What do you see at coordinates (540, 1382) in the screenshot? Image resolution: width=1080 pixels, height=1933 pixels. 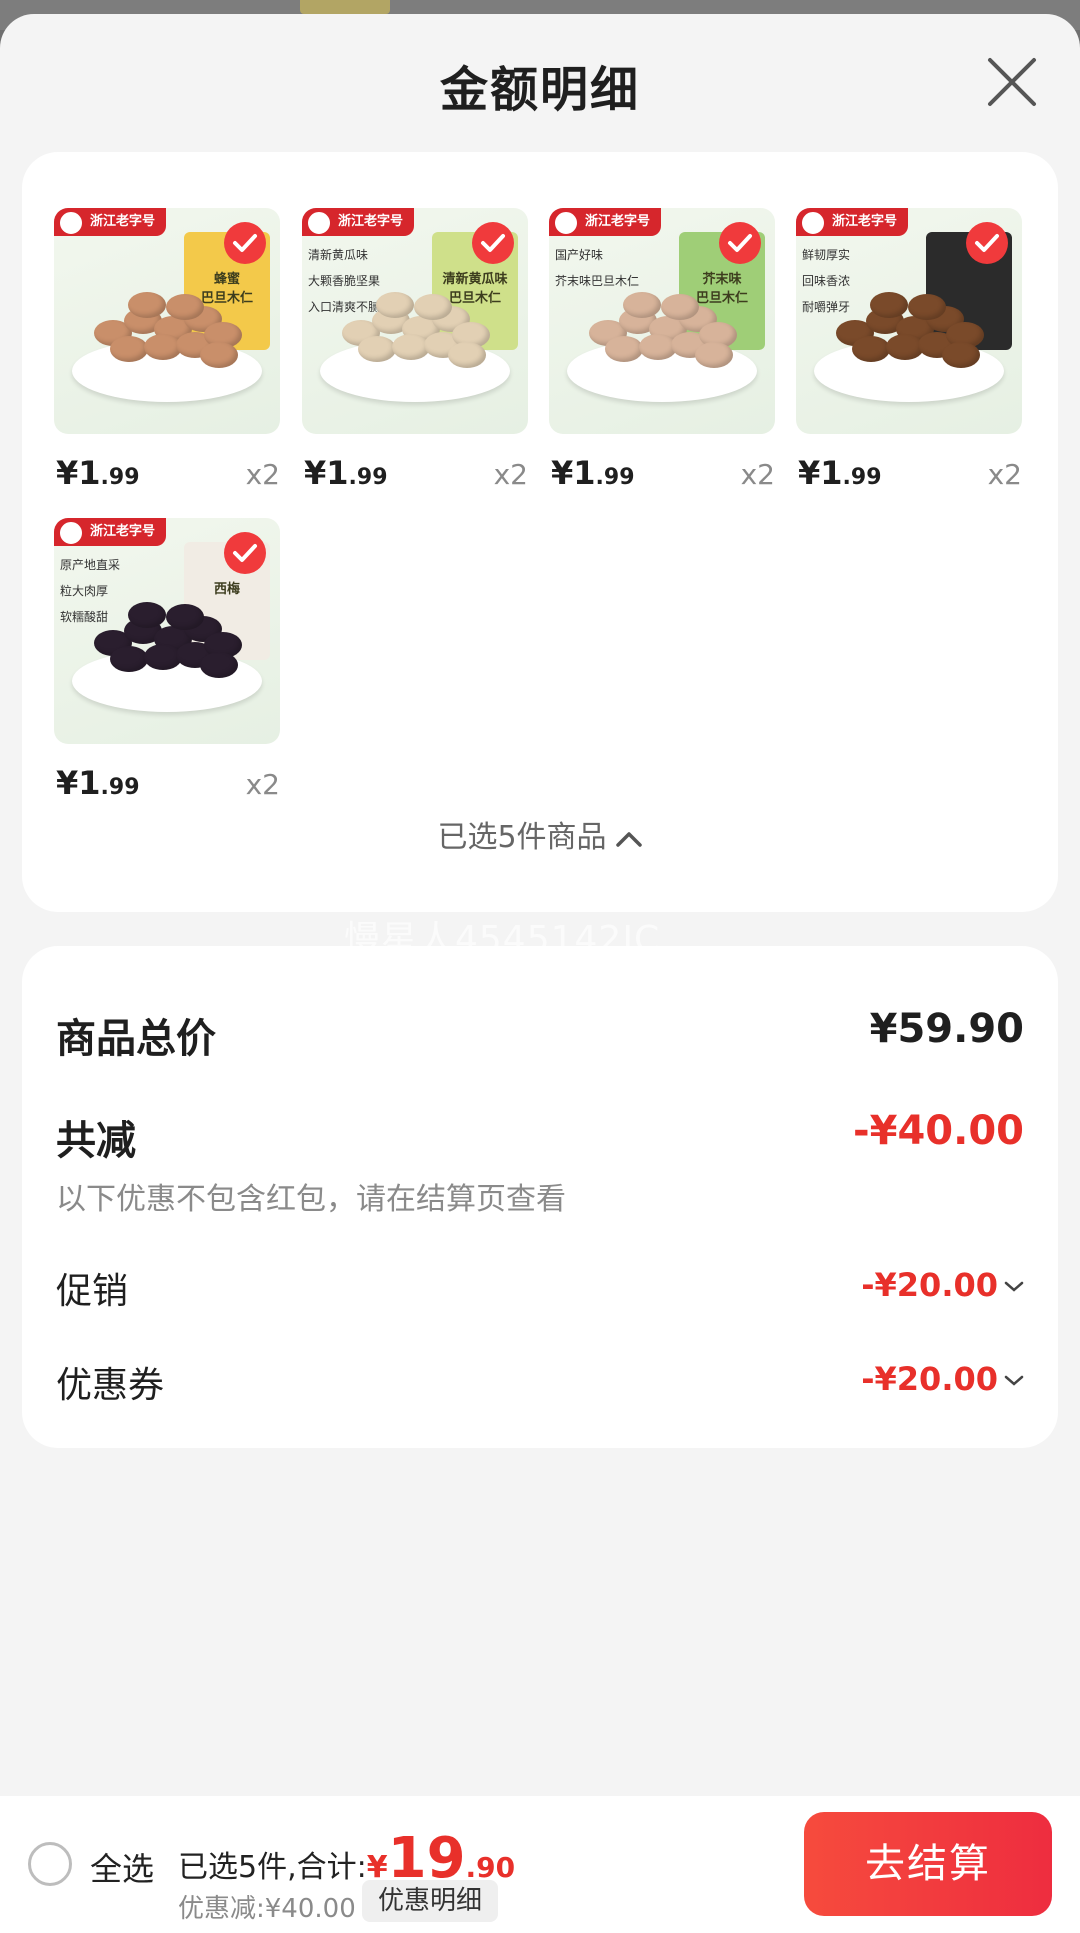 I see `coupon-row: 优惠券 -¥20.00` at bounding box center [540, 1382].